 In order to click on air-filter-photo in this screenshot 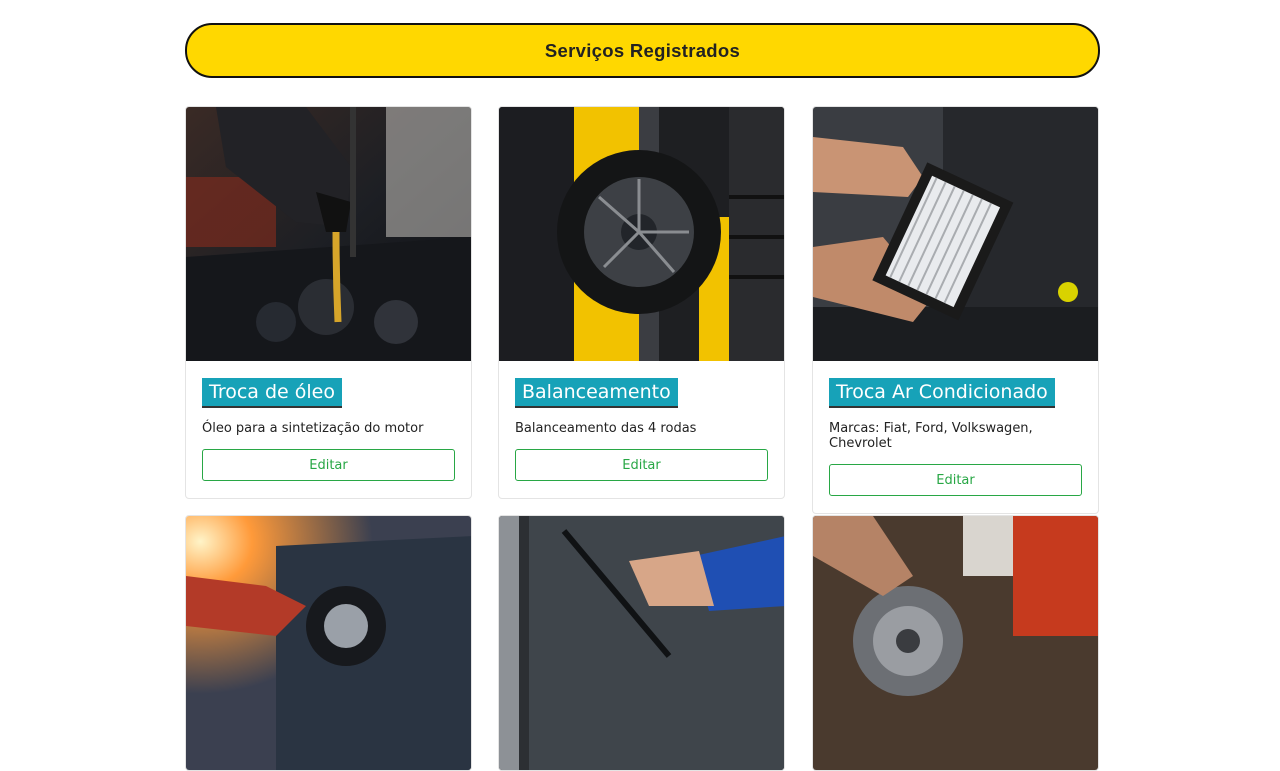, I will do `click(955, 234)`.